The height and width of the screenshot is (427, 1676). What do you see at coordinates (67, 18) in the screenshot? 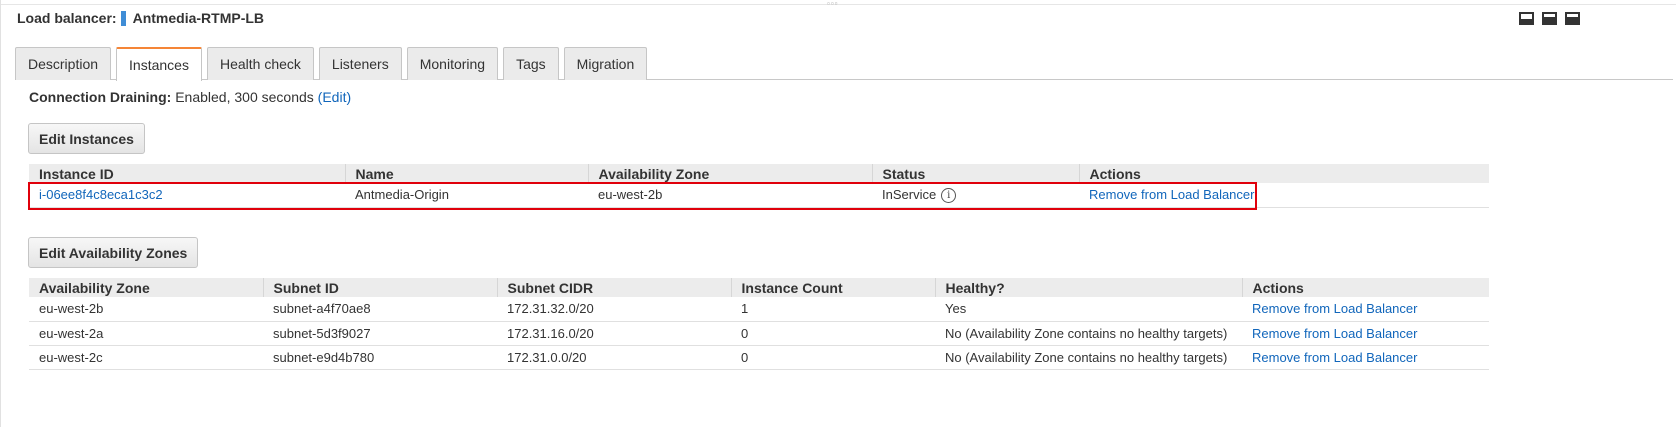
I see `header-label: Load balancer:` at bounding box center [67, 18].